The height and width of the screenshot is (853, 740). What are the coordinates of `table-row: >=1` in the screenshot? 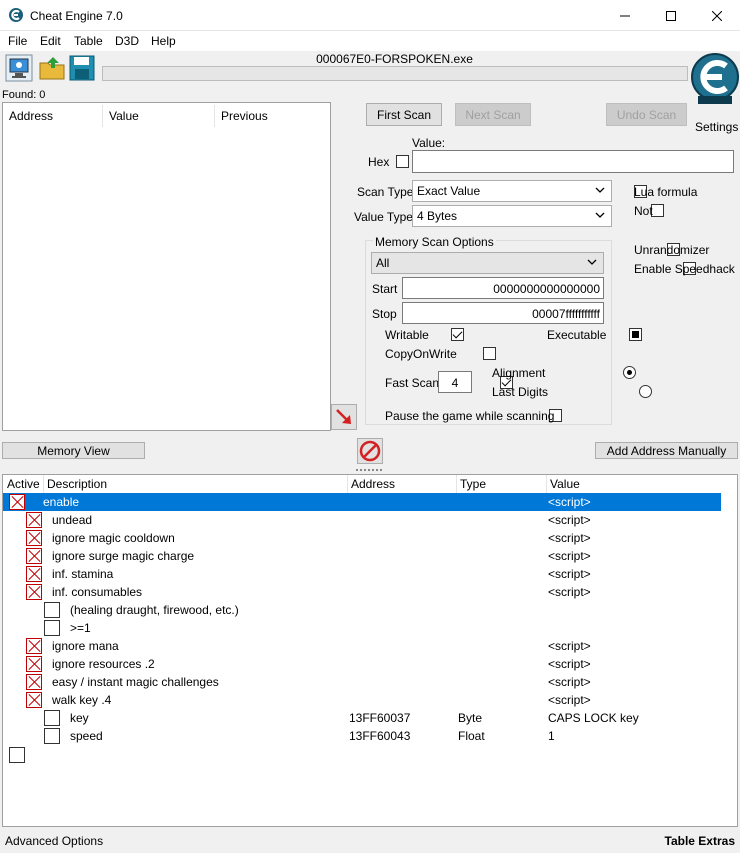 It's located at (362, 628).